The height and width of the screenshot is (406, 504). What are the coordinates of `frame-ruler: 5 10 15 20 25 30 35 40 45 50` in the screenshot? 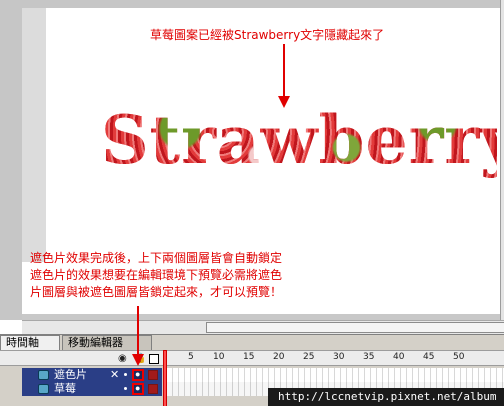 It's located at (333, 359).